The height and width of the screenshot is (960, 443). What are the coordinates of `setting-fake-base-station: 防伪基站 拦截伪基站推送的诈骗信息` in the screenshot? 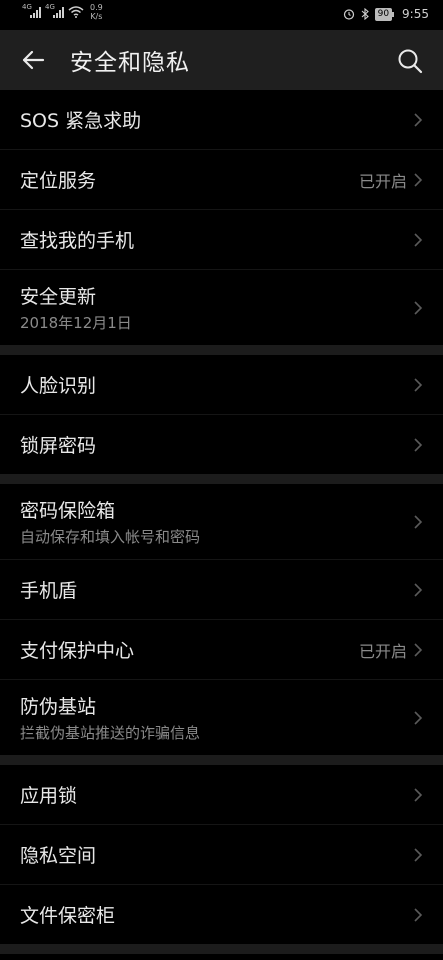 It's located at (221, 717).